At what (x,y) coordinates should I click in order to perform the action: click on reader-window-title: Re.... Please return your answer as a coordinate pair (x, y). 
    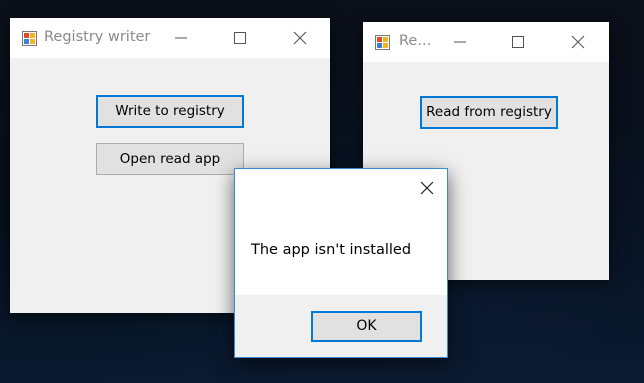
    Looking at the image, I should click on (415, 41).